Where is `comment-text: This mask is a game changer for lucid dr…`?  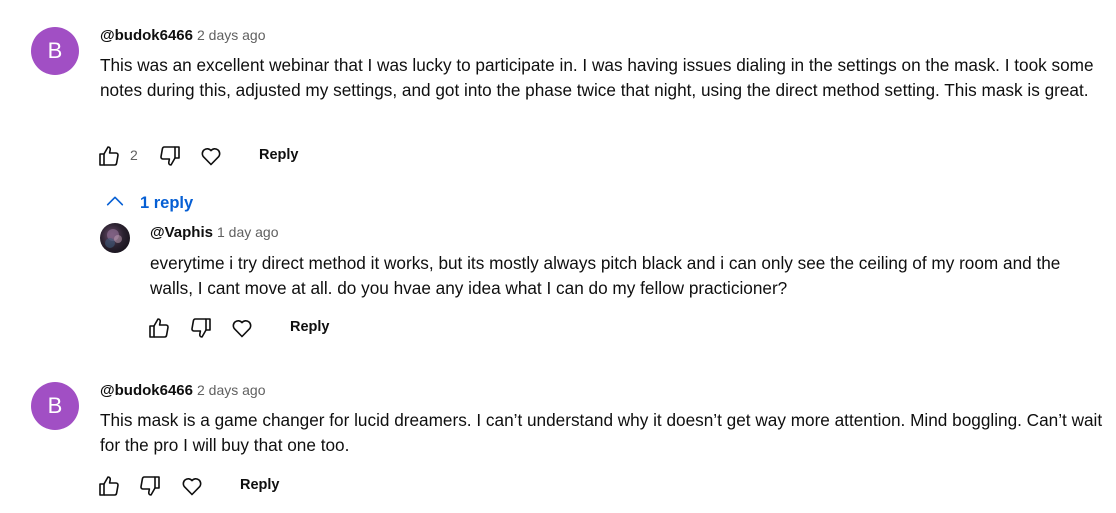
comment-text: This mask is a game changer for lucid dr… is located at coordinates (601, 432).